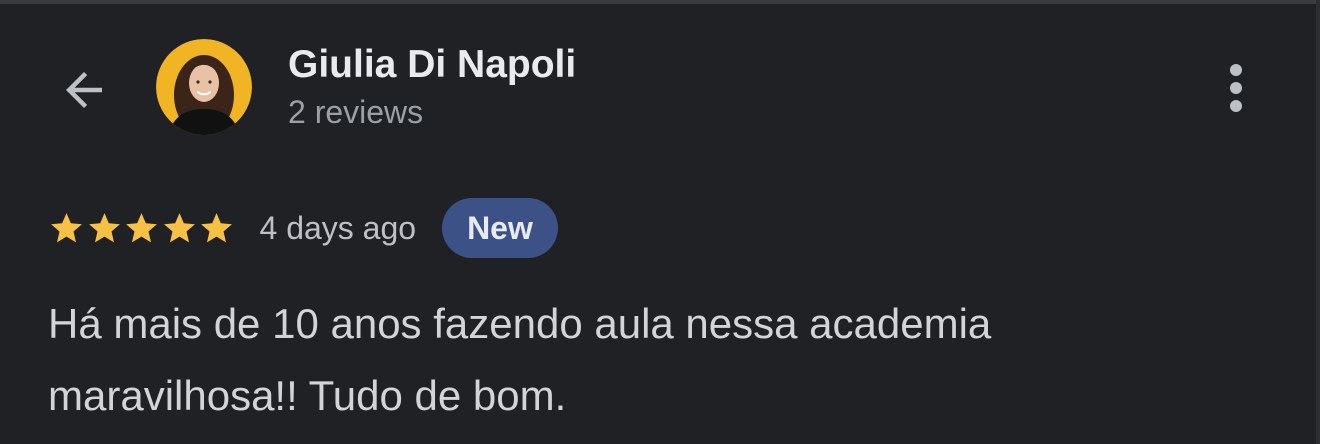  I want to click on star-rating, so click(142, 228).